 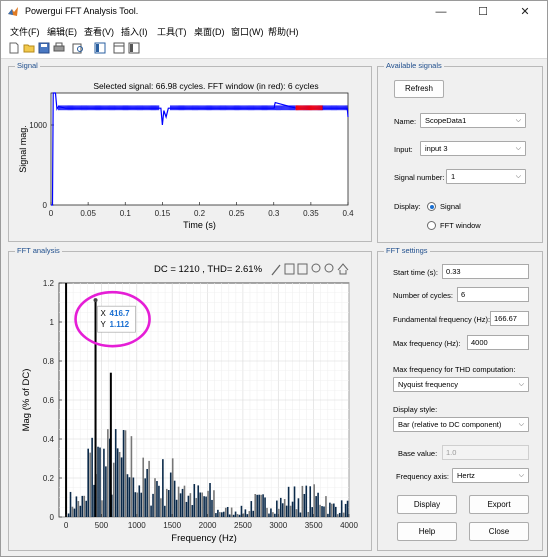 I want to click on close-window-button: ✕, so click(x=525, y=12).